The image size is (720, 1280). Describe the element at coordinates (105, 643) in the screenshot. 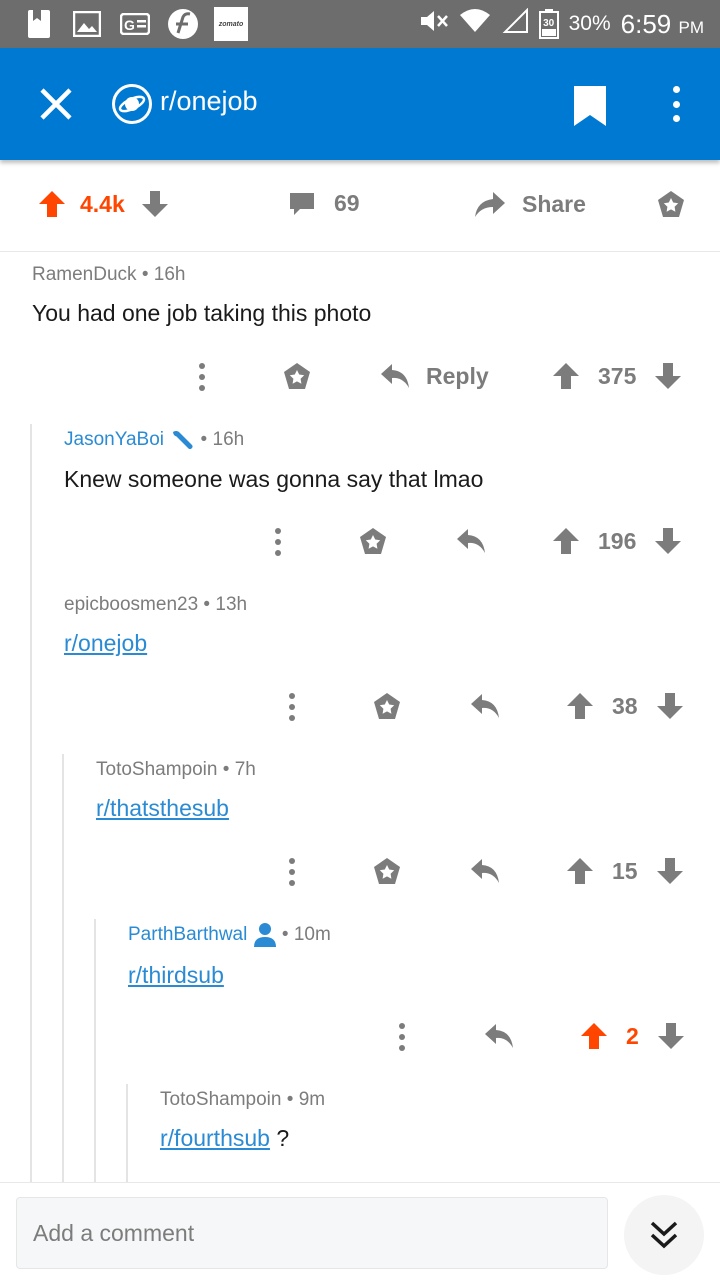

I see `subreddit-link: r/onejob` at that location.